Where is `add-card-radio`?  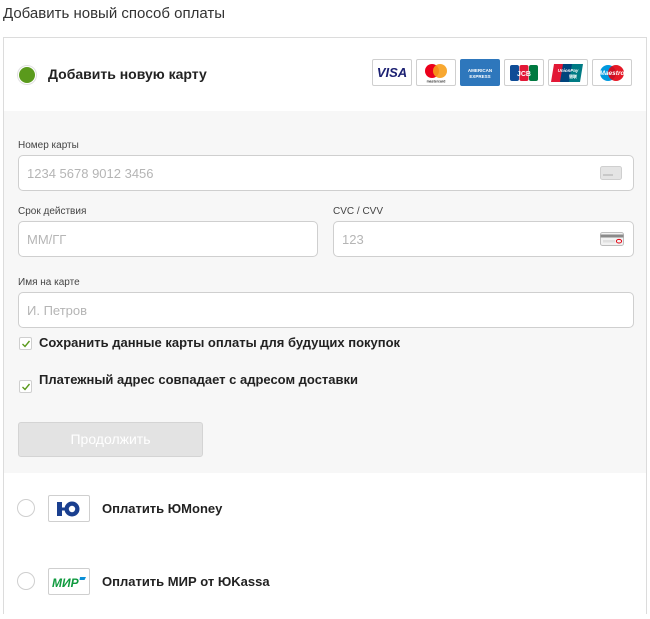 add-card-radio is located at coordinates (27, 75).